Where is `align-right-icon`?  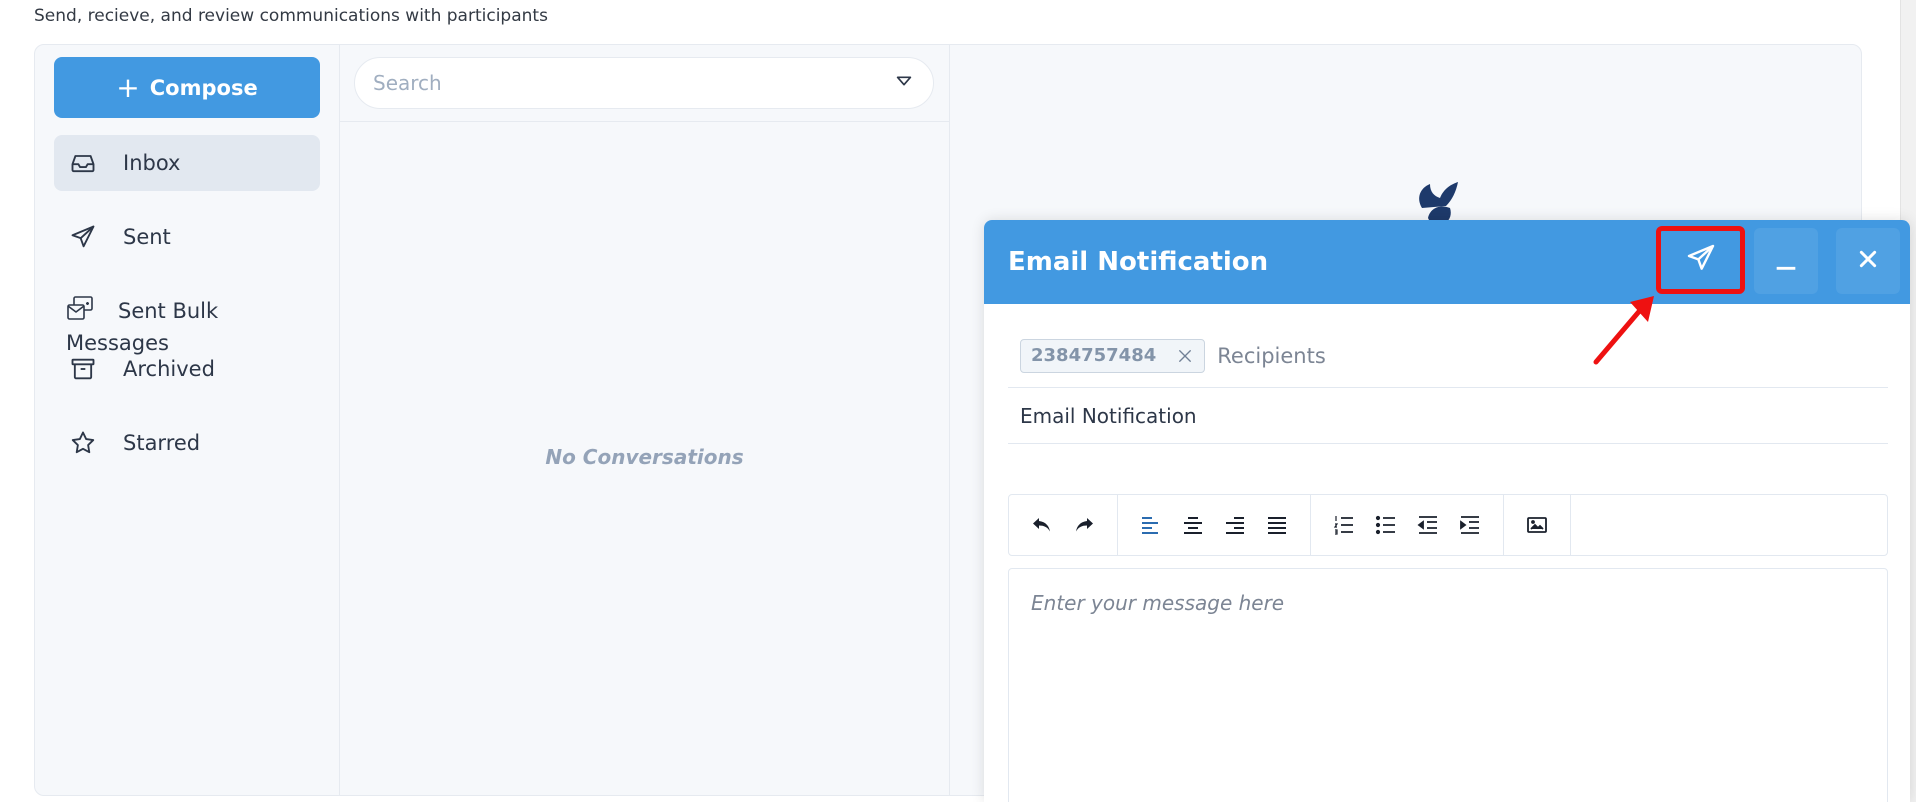 align-right-icon is located at coordinates (1235, 525).